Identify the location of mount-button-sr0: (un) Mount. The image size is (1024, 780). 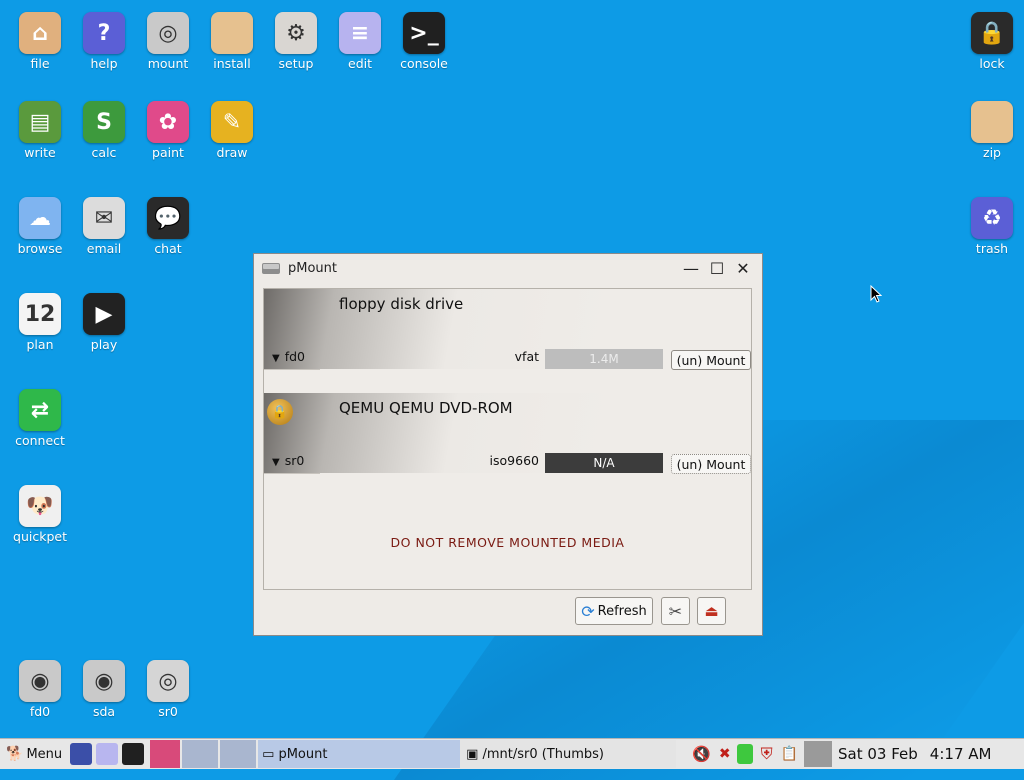
(711, 464).